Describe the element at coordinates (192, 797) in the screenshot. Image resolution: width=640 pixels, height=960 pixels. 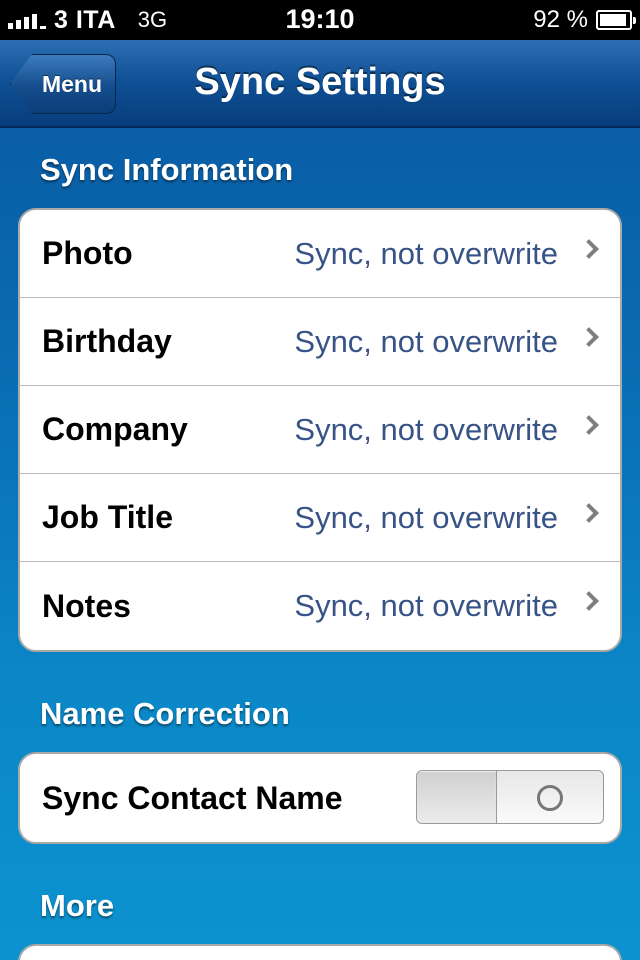
I see `row-label: Sync Contact Name` at that location.